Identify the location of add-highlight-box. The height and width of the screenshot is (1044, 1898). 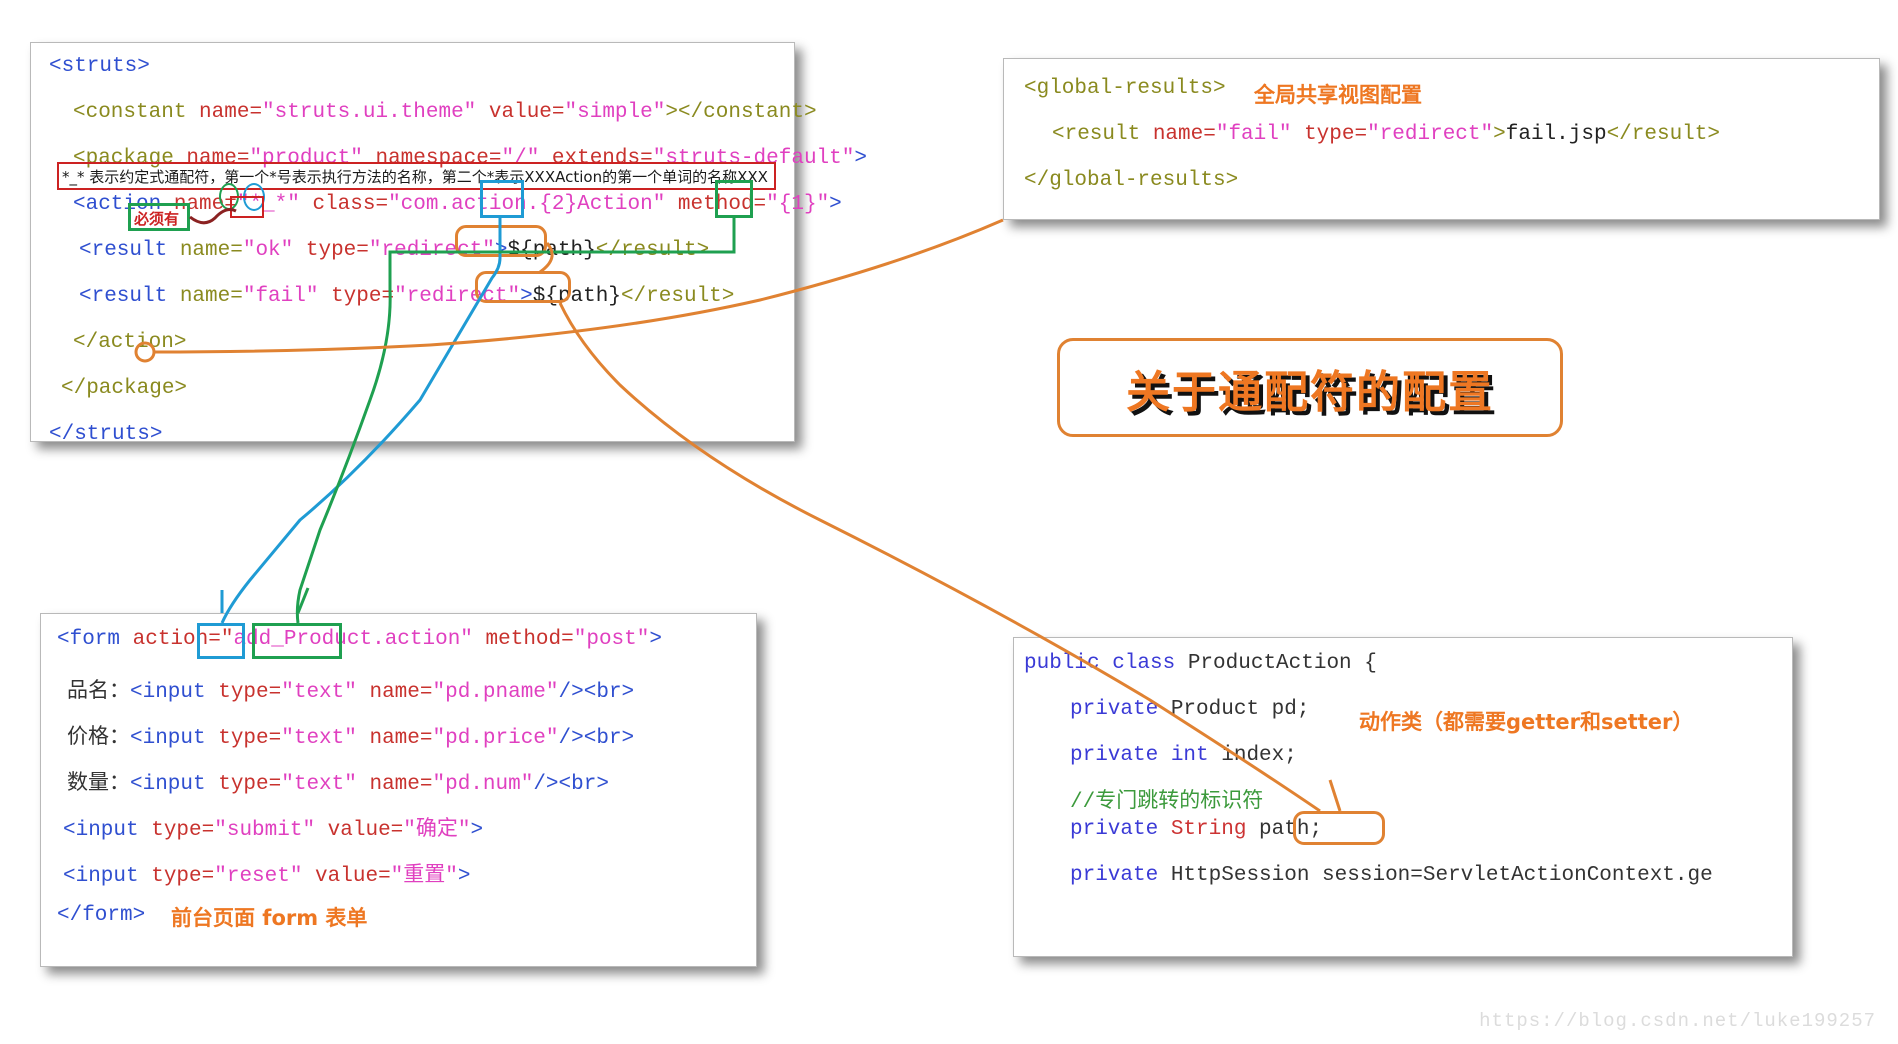
(221, 641).